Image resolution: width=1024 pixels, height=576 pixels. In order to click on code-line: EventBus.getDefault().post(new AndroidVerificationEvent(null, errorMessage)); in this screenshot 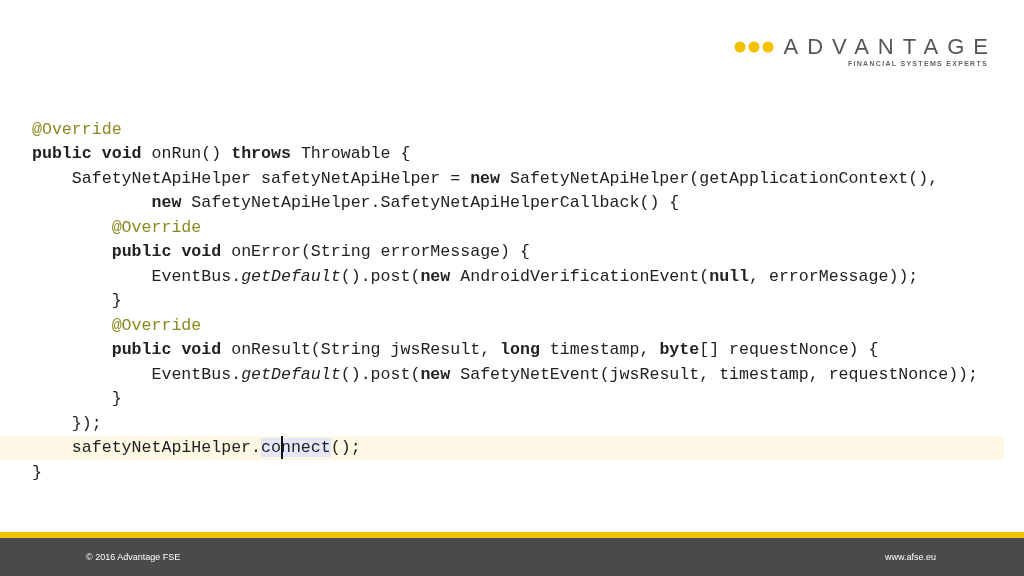, I will do `click(534, 276)`.